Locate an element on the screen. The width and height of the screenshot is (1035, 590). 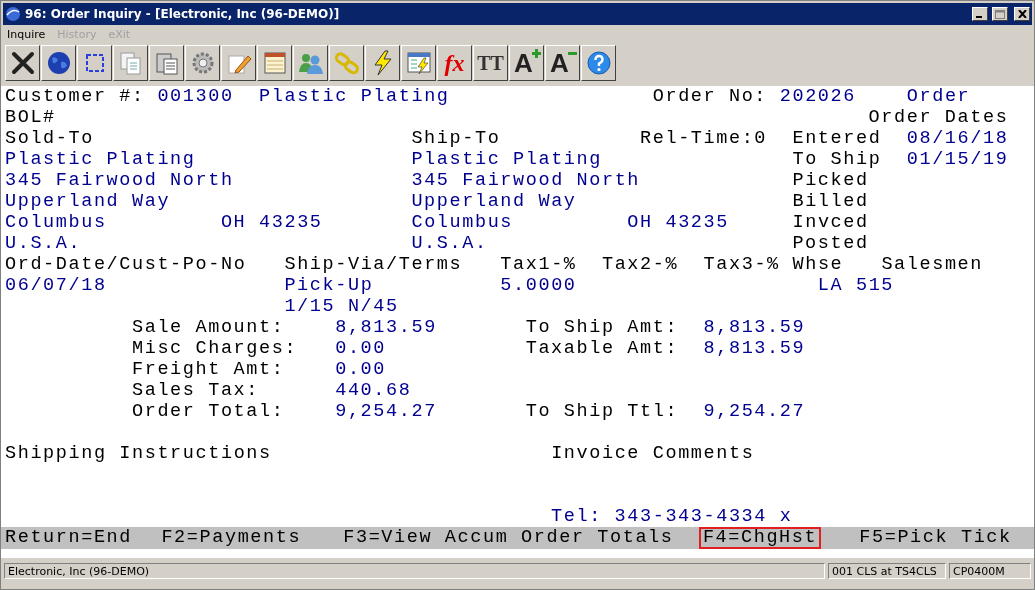
field-value: 01/15/19 is located at coordinates (957, 159).